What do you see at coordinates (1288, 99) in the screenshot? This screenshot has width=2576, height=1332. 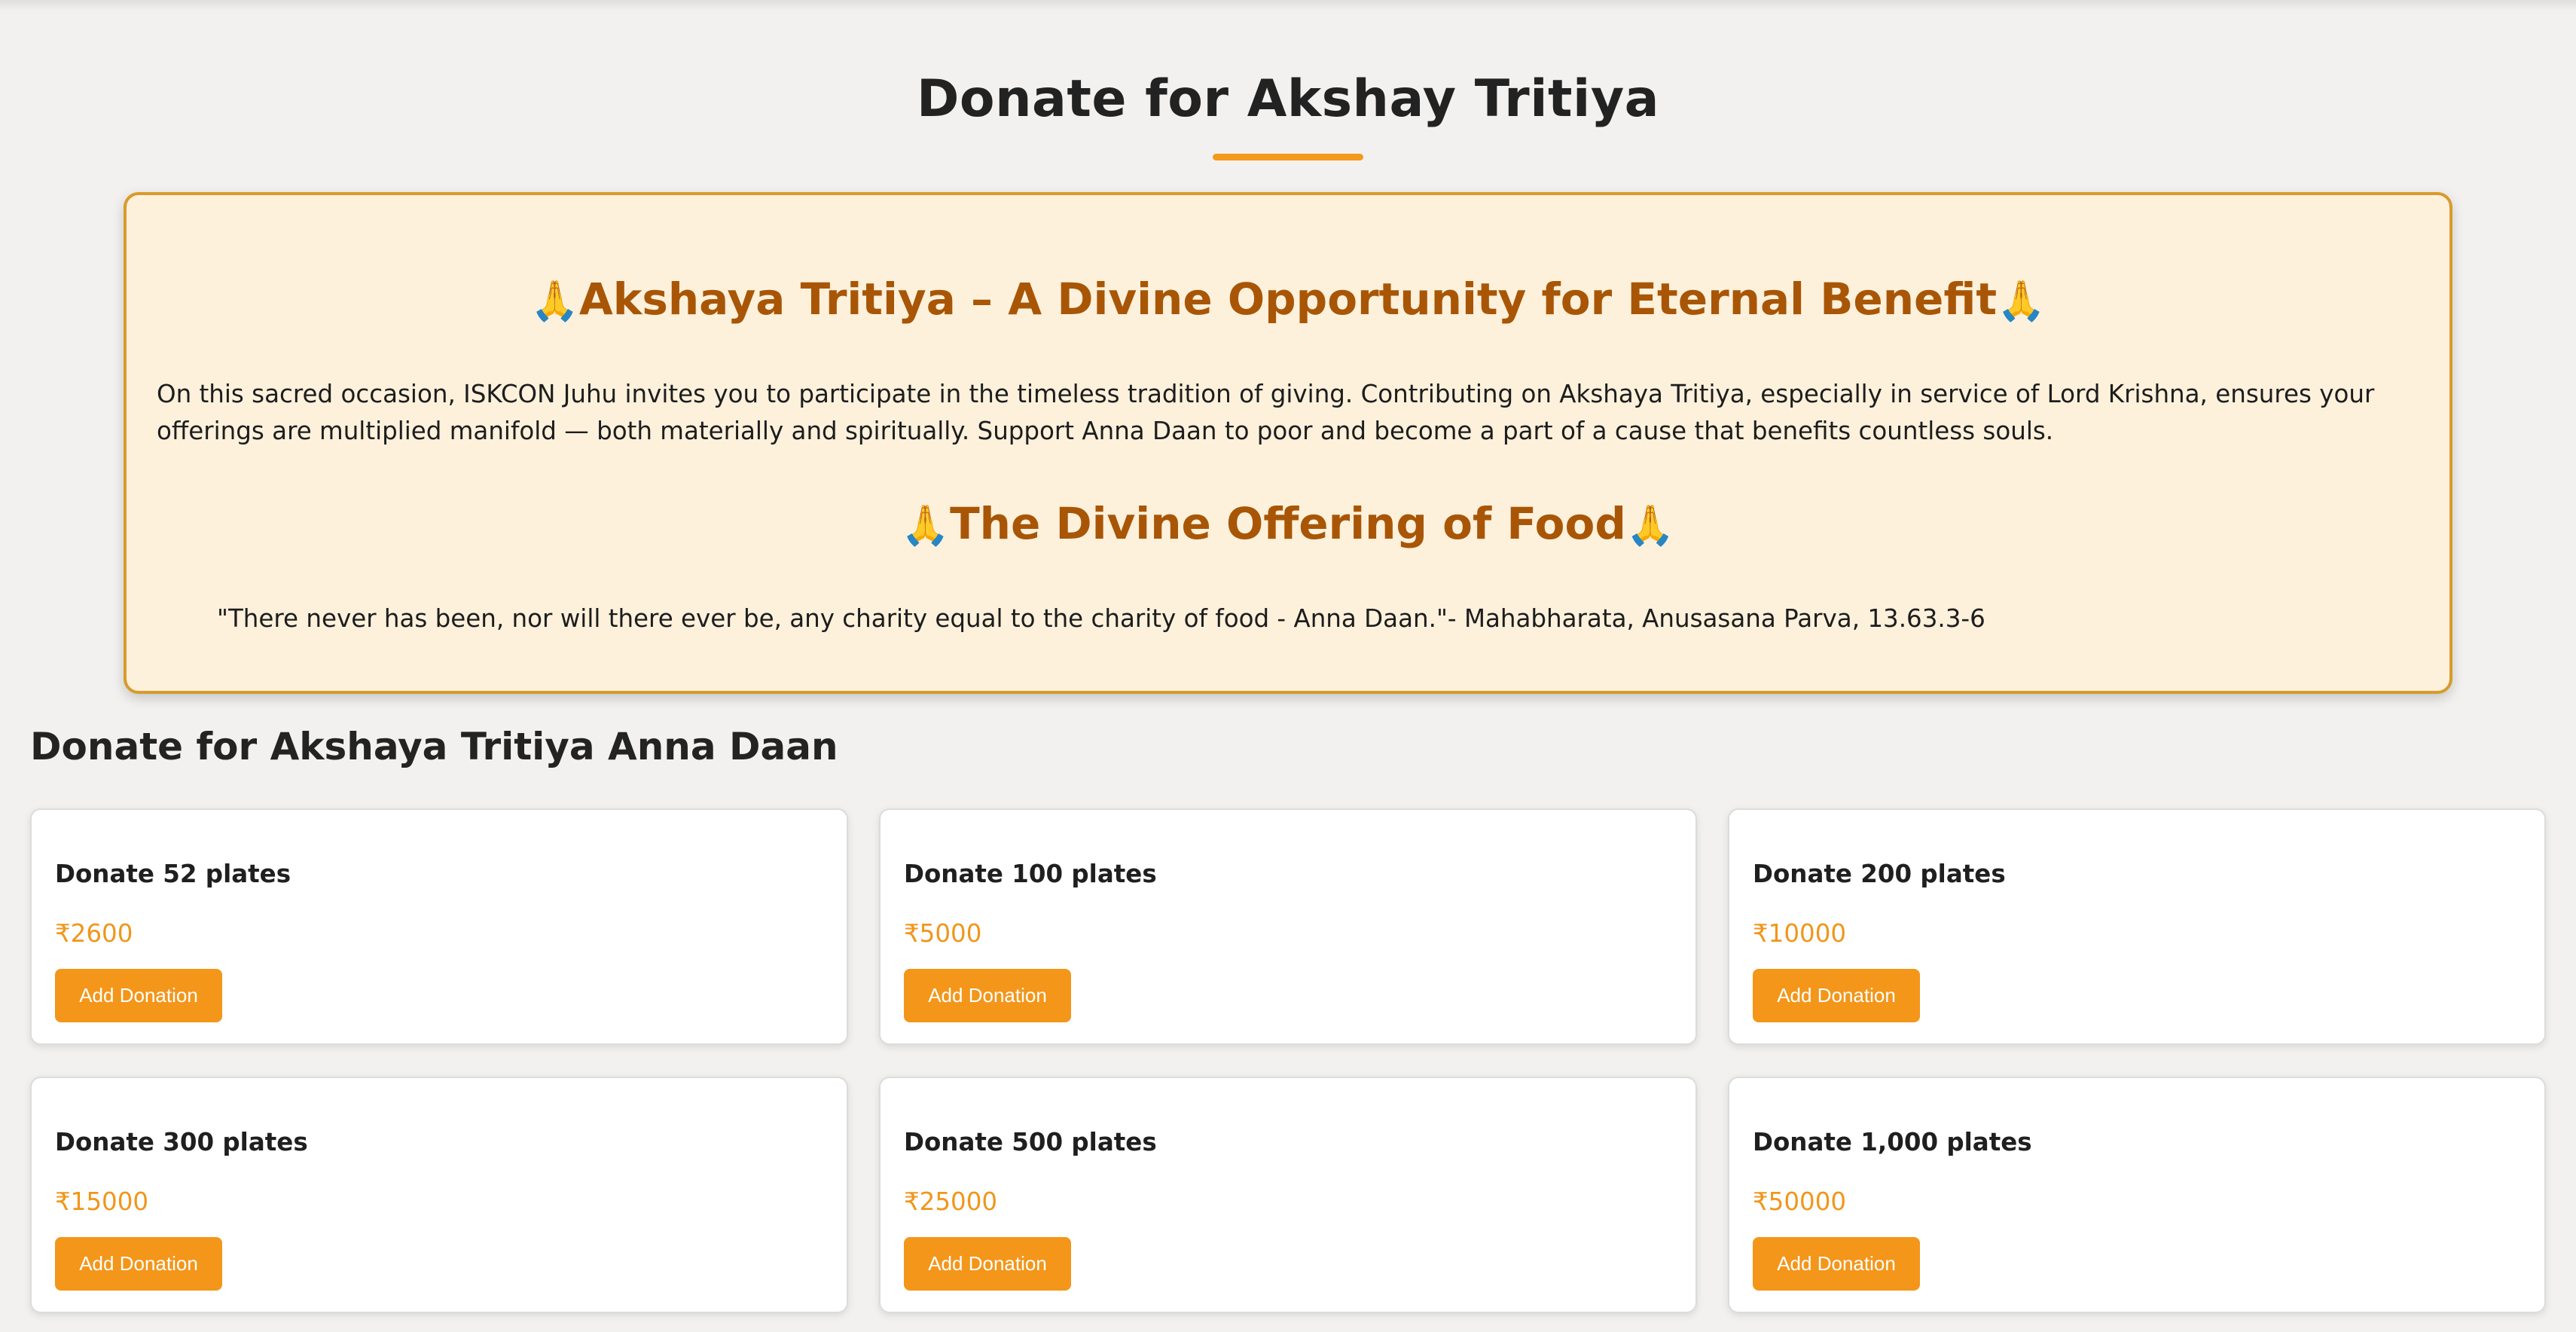 I see `page-title: Donate for Akshay Tritiya` at bounding box center [1288, 99].